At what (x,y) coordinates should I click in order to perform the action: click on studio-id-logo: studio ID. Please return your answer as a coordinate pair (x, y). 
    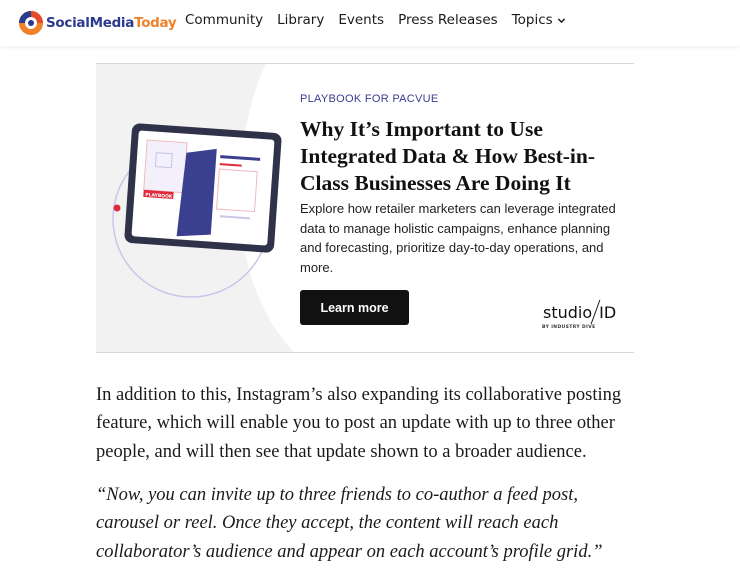
    Looking at the image, I should click on (579, 312).